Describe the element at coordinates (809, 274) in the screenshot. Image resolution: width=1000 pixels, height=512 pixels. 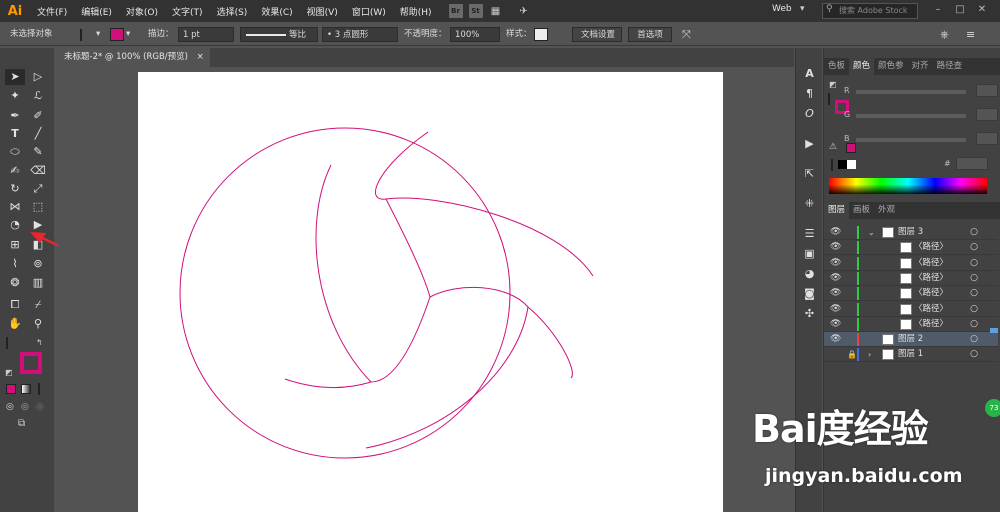
I see `transparency-panel-icon: ◕` at that location.